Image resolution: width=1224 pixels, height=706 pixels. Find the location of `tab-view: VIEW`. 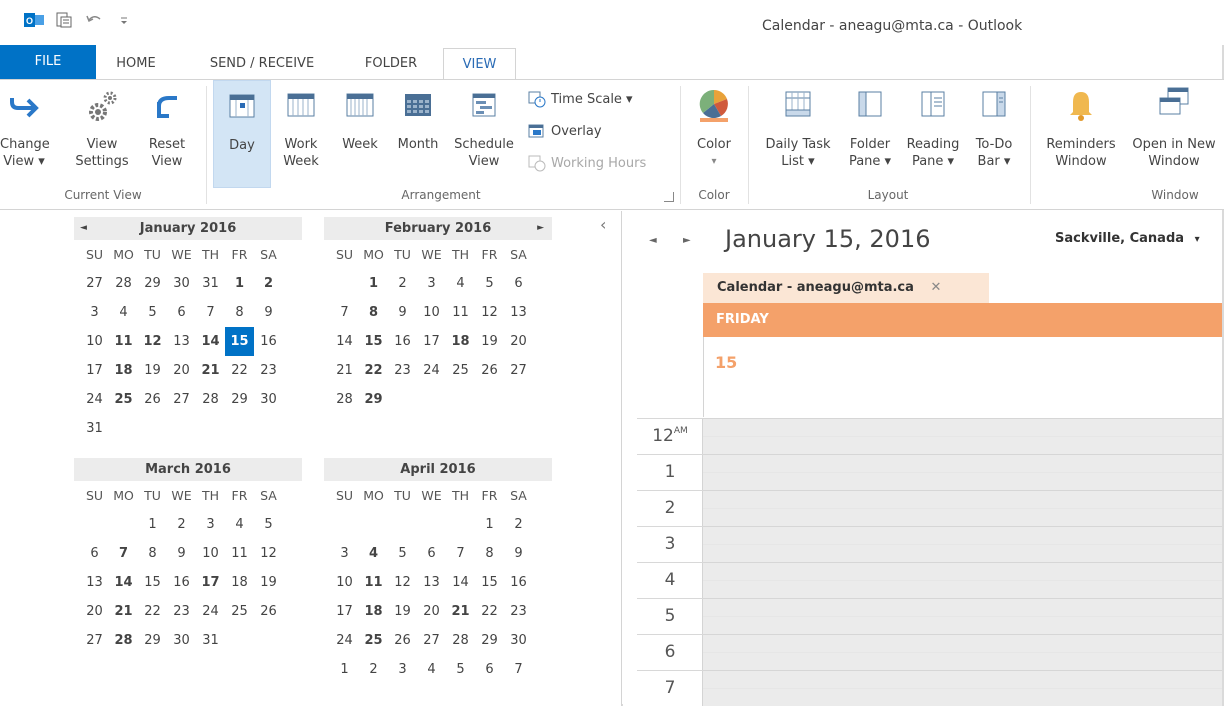

tab-view: VIEW is located at coordinates (479, 63).